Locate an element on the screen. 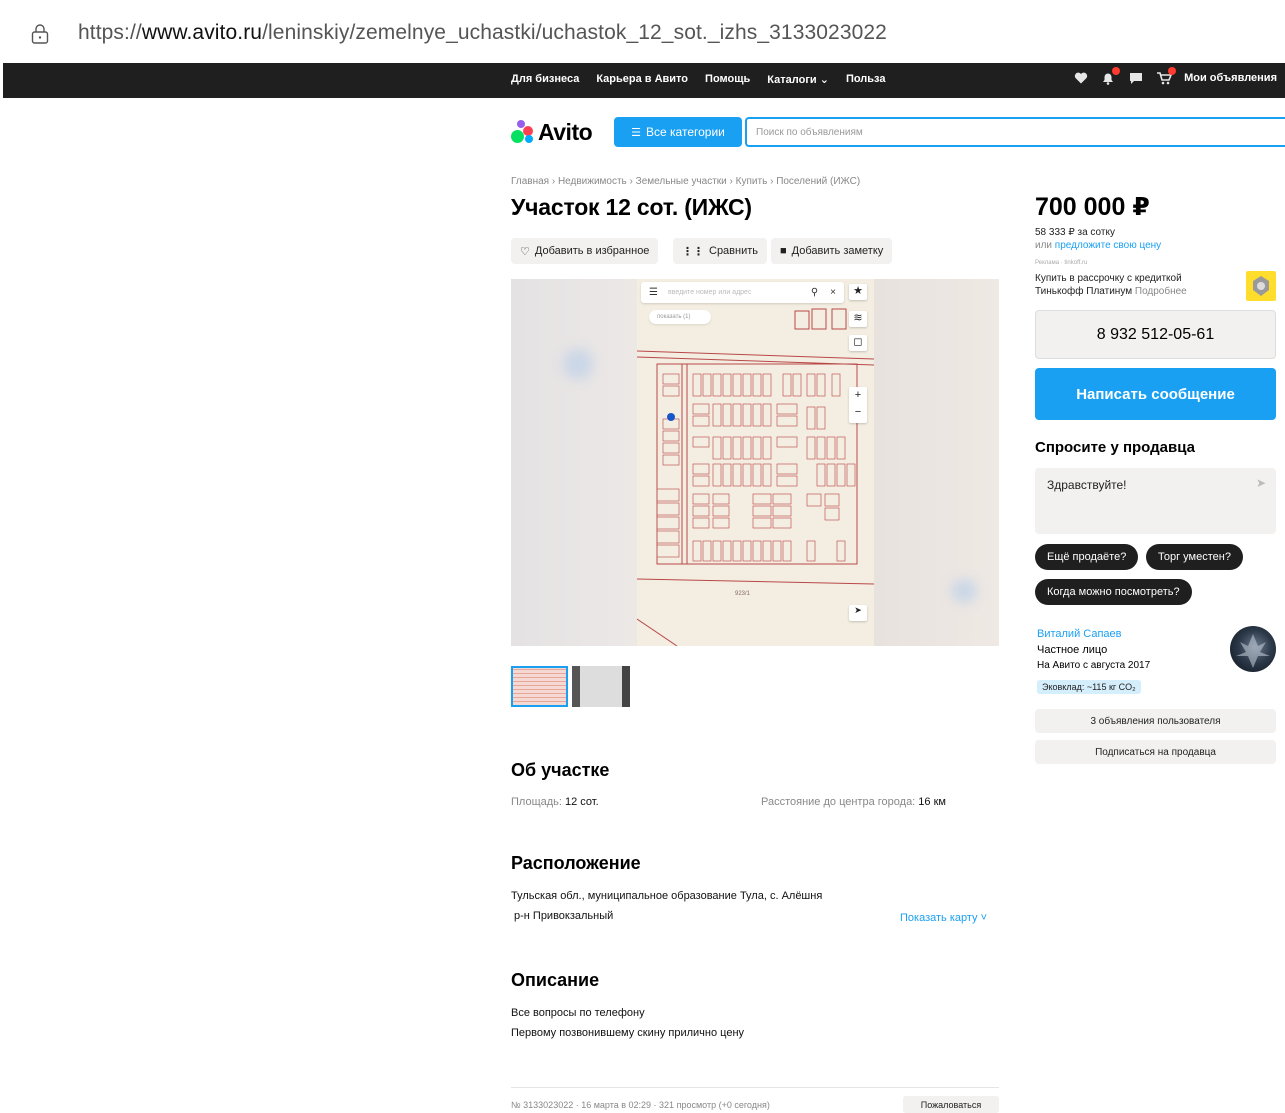  search-icon: ⚲ is located at coordinates (814, 292).